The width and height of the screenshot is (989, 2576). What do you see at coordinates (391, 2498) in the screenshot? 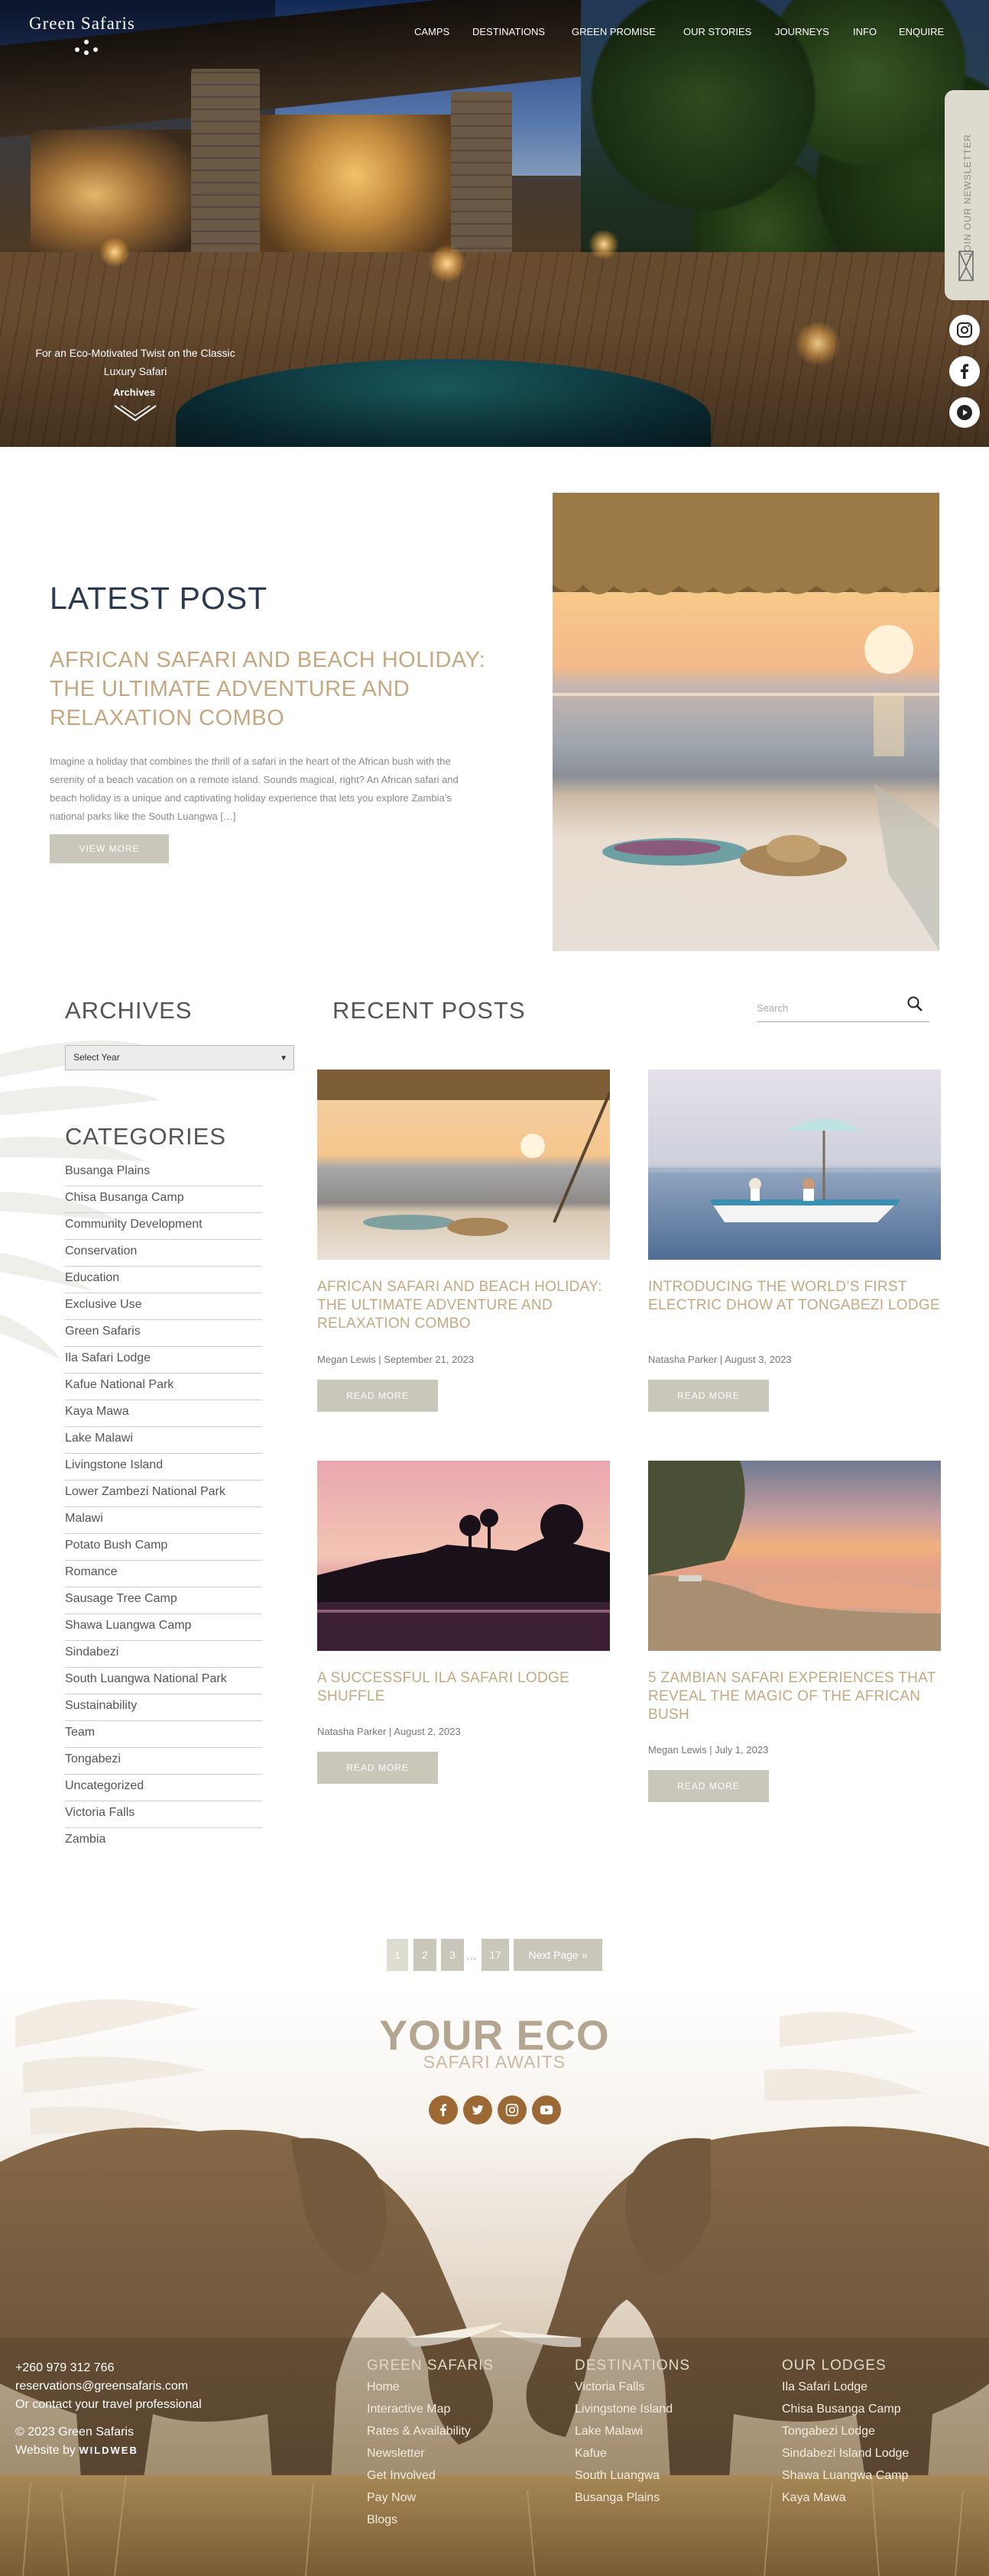
I see `footer-link: Pay Now` at bounding box center [391, 2498].